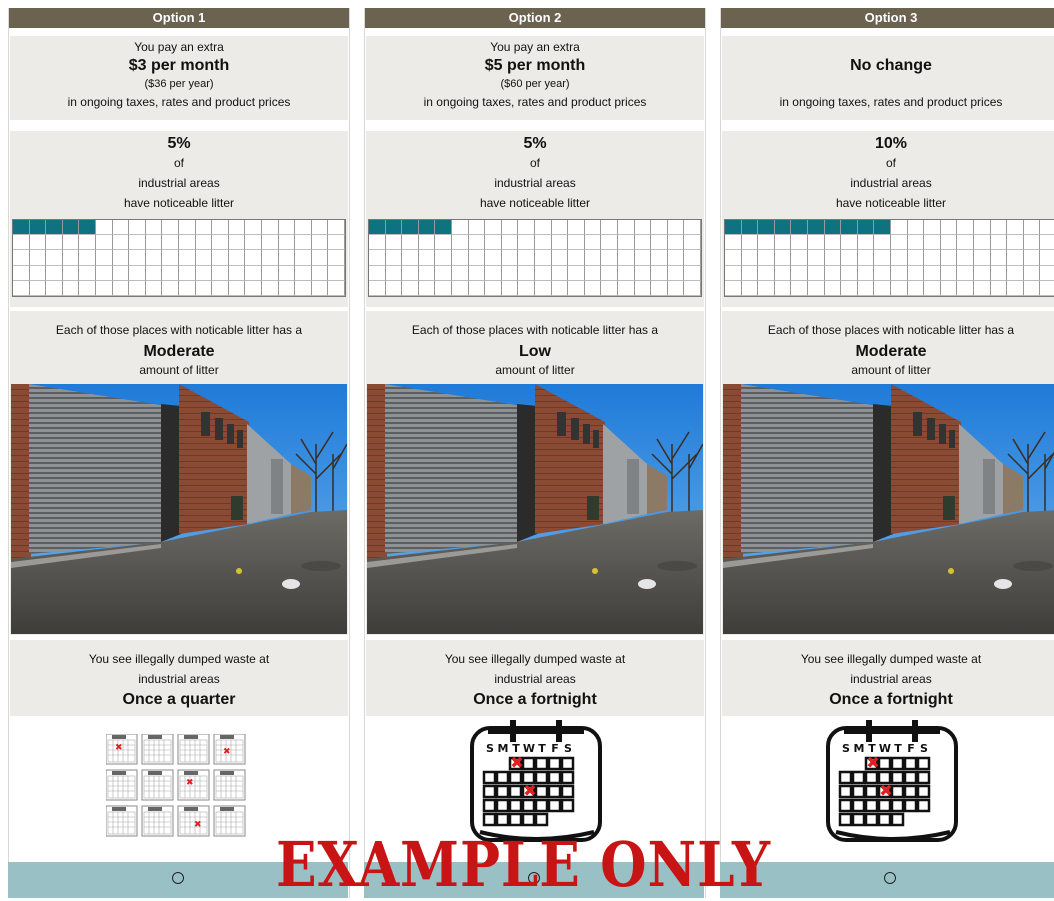  Describe the element at coordinates (888, 788) in the screenshot. I see `dump-visual: S M T W T F S ✖ ✖` at that location.